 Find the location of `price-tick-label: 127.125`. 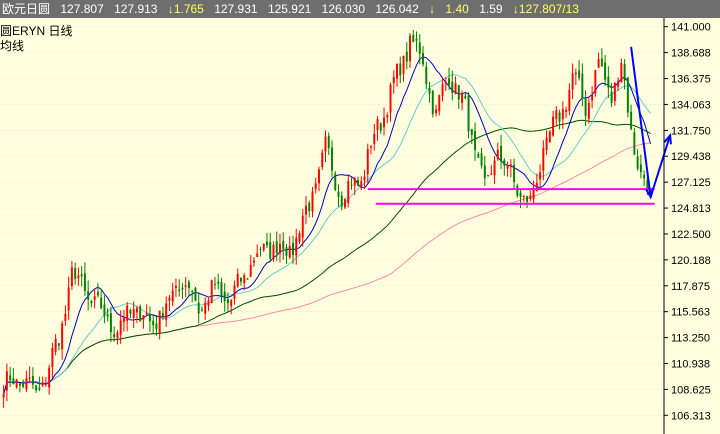

price-tick-label: 127.125 is located at coordinates (691, 183).